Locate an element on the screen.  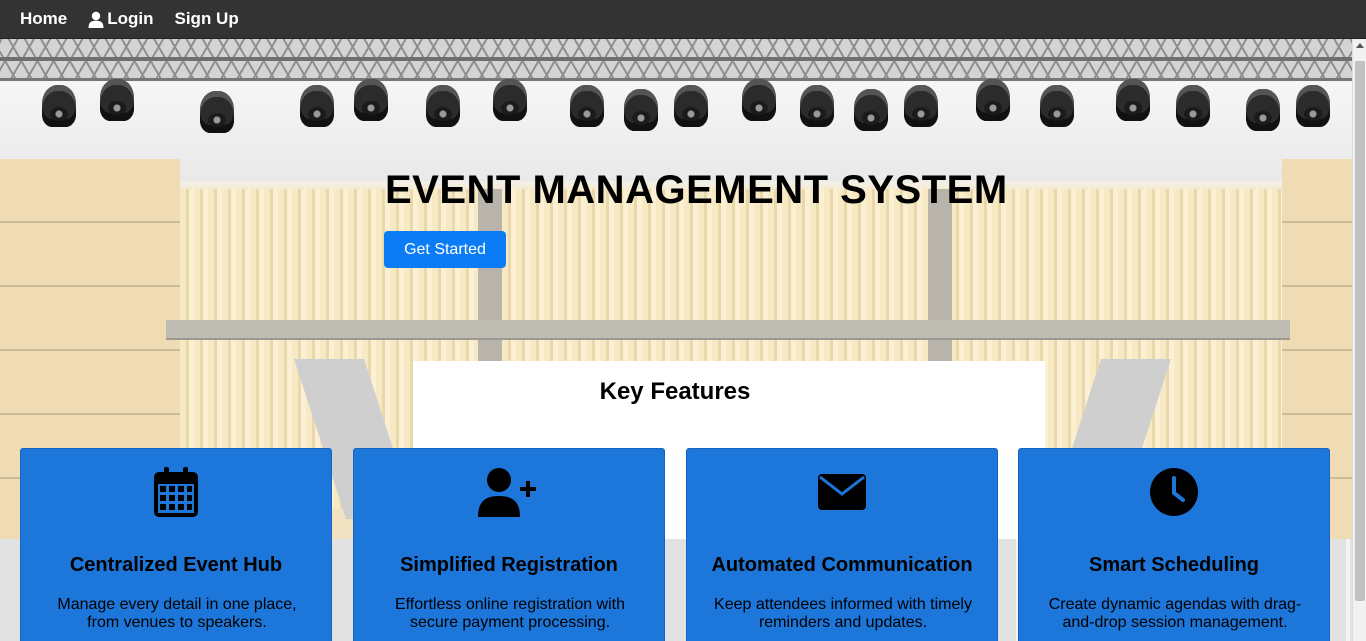
stage-beam is located at coordinates (728, 329).